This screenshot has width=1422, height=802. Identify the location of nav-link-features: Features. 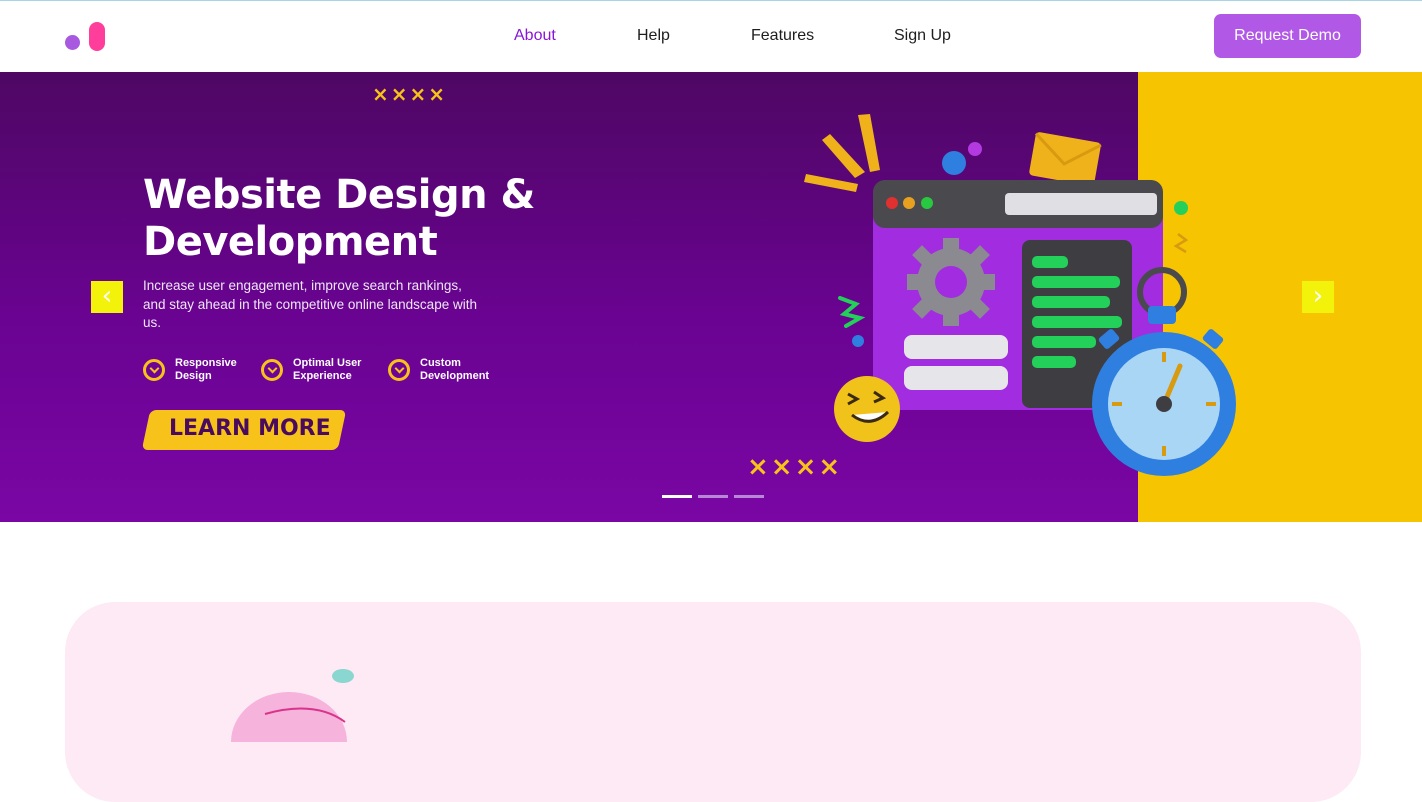
(782, 36).